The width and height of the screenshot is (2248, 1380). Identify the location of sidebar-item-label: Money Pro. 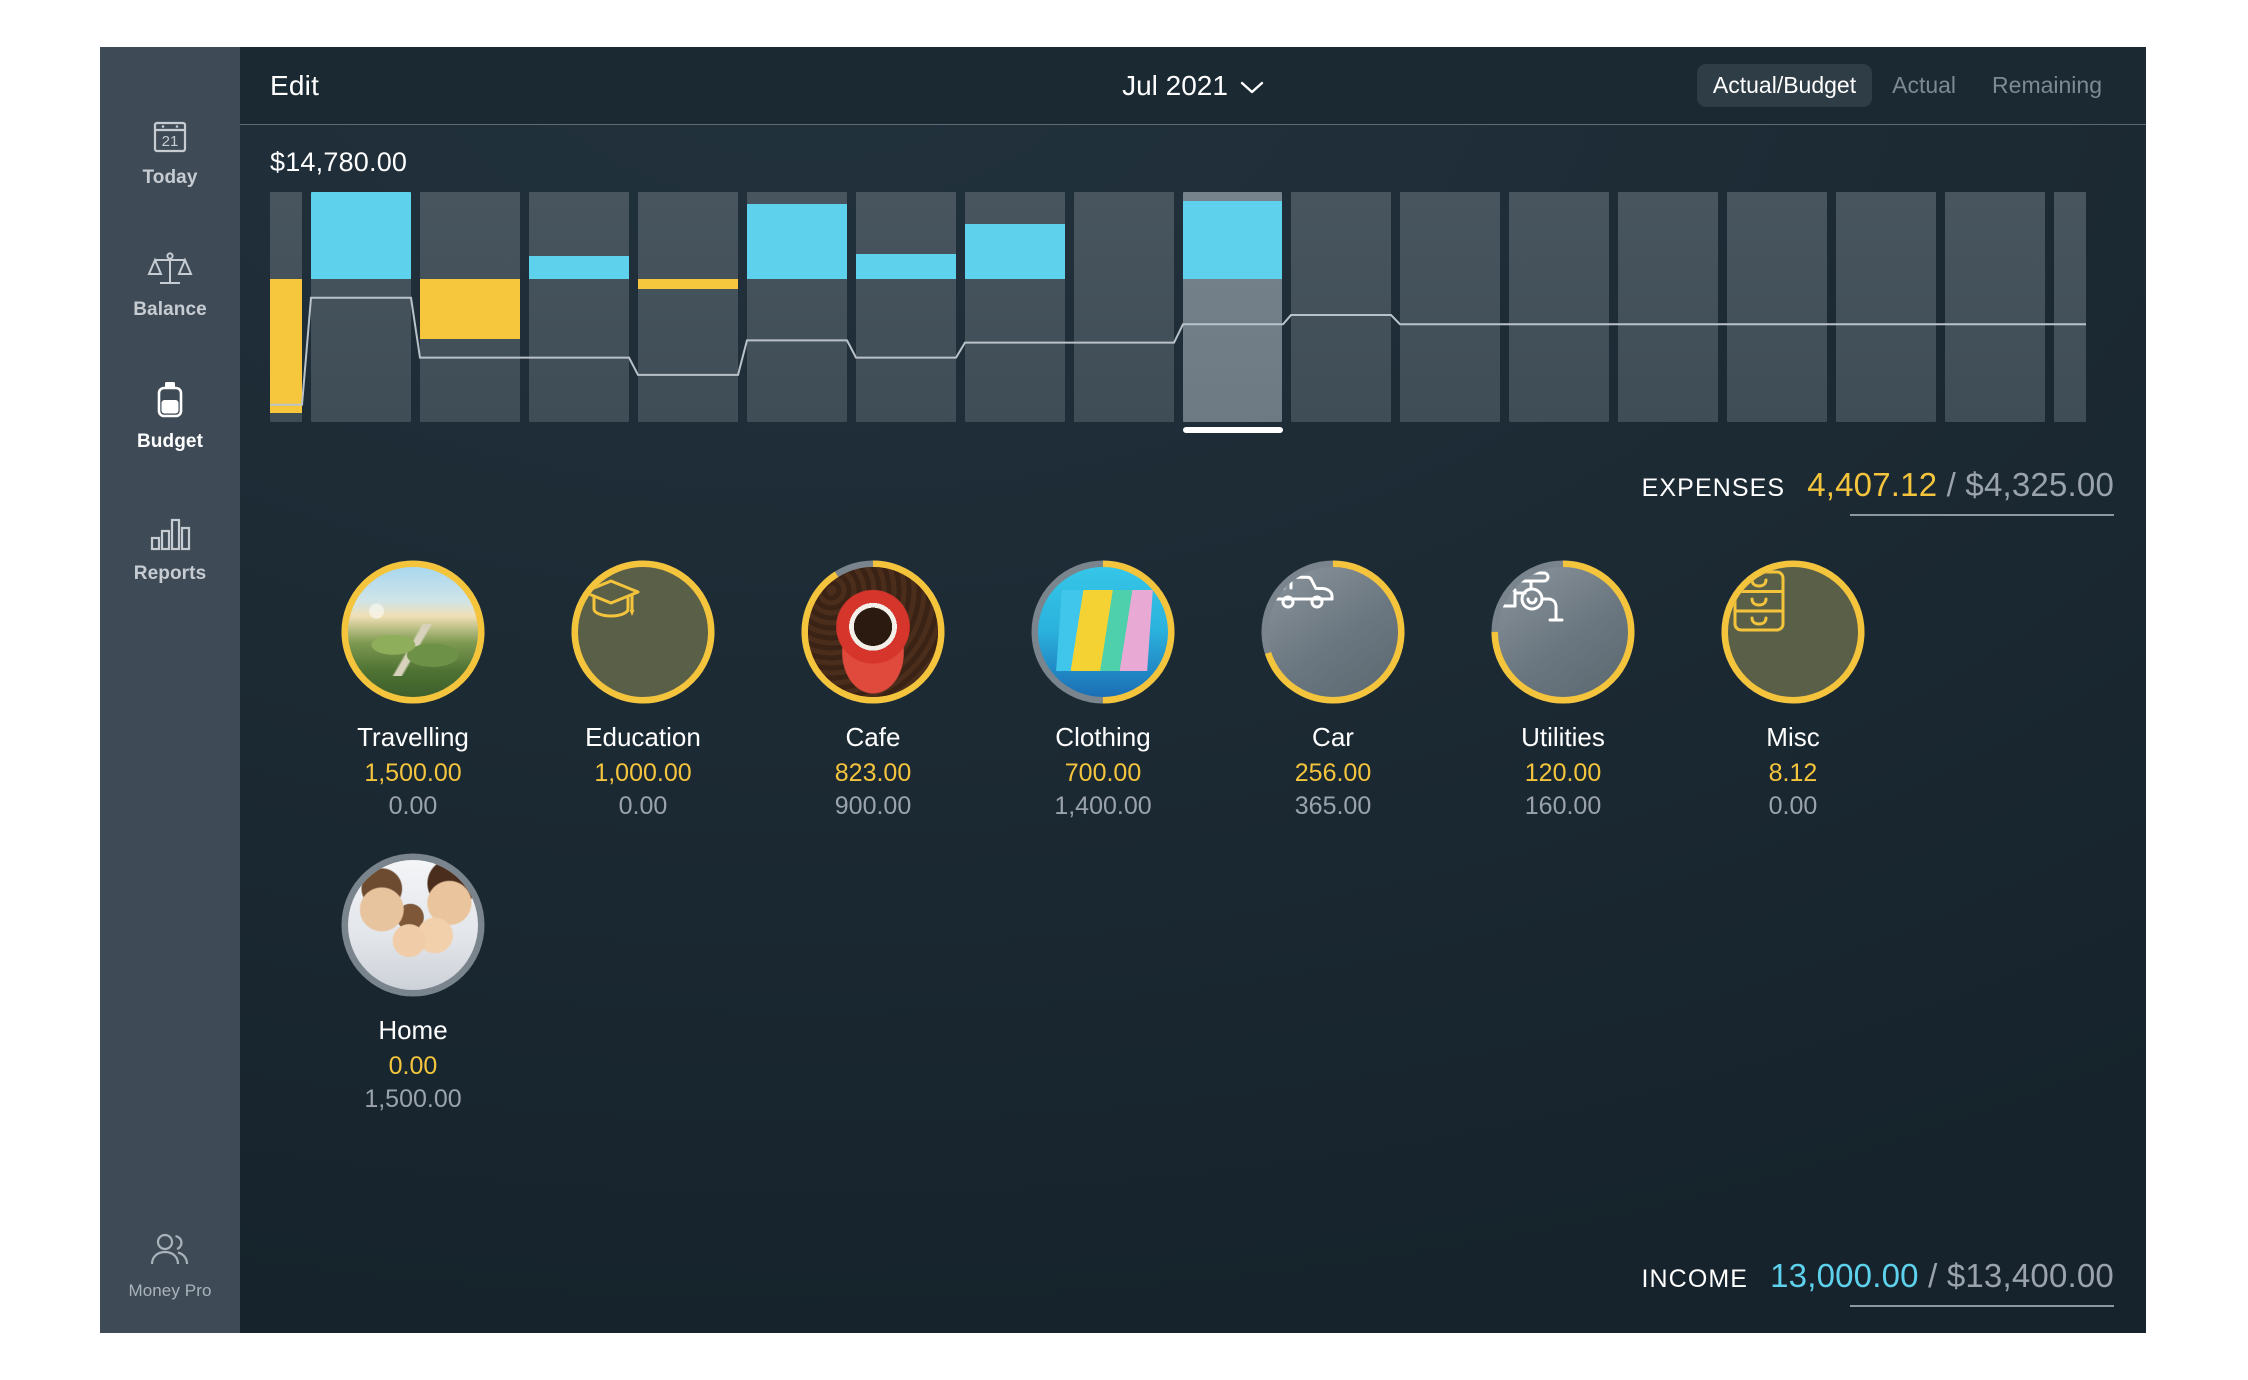
(170, 1290).